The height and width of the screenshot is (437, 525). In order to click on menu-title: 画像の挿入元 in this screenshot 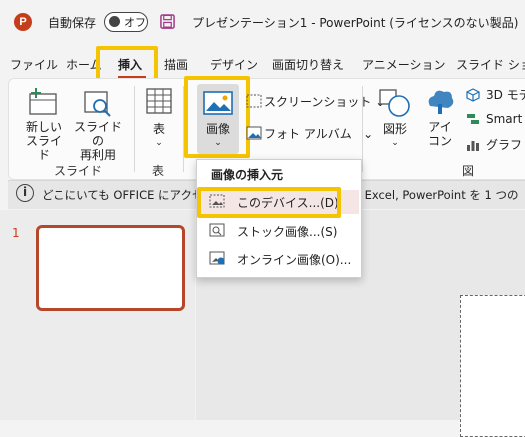, I will do `click(247, 175)`.